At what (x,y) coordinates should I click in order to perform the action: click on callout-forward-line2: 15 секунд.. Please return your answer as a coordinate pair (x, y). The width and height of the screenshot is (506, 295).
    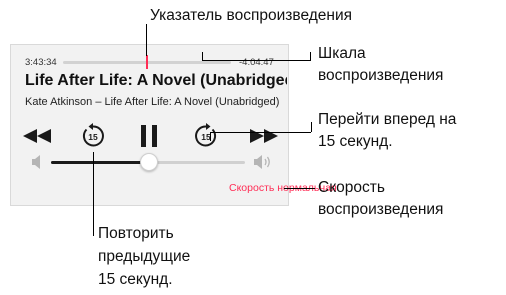
    Looking at the image, I should click on (355, 141).